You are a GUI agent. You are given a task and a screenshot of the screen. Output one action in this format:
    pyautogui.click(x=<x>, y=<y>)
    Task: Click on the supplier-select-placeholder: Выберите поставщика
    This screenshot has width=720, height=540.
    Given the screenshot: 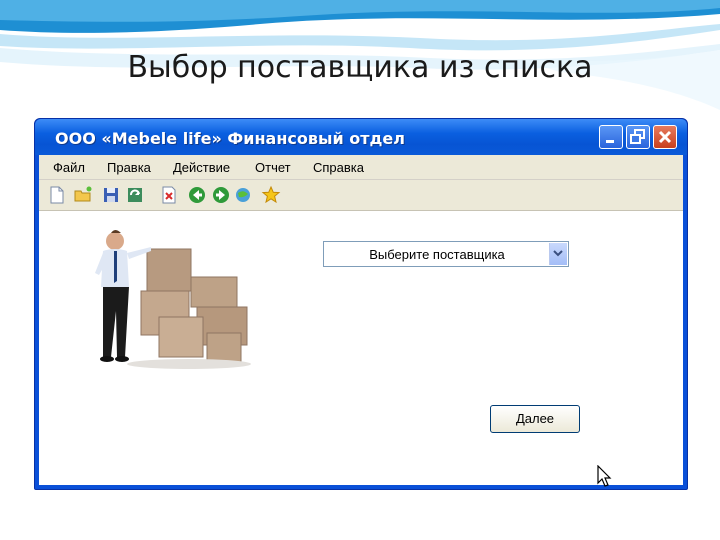 What is the action you would take?
    pyautogui.click(x=437, y=254)
    